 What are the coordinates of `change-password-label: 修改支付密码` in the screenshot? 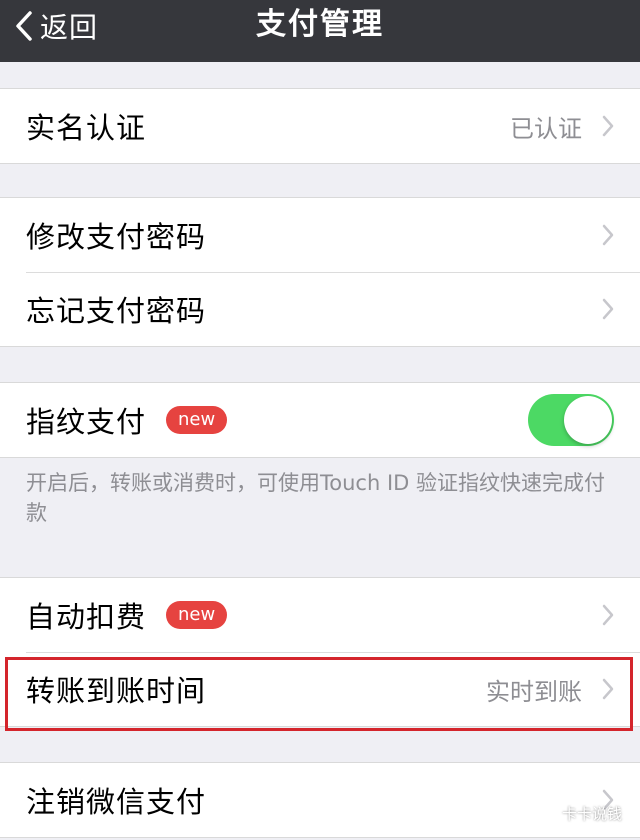 It's located at (116, 237).